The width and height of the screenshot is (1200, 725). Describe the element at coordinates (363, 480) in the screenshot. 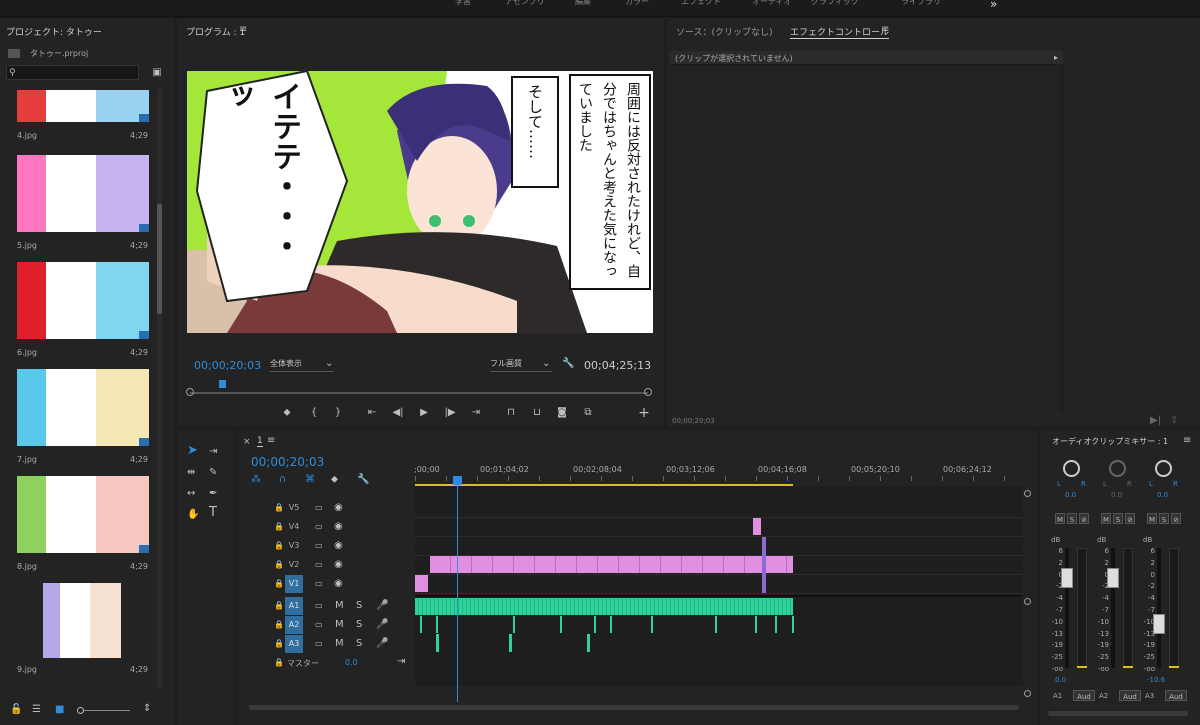

I see `settings-wrench-icon: 🔧` at that location.